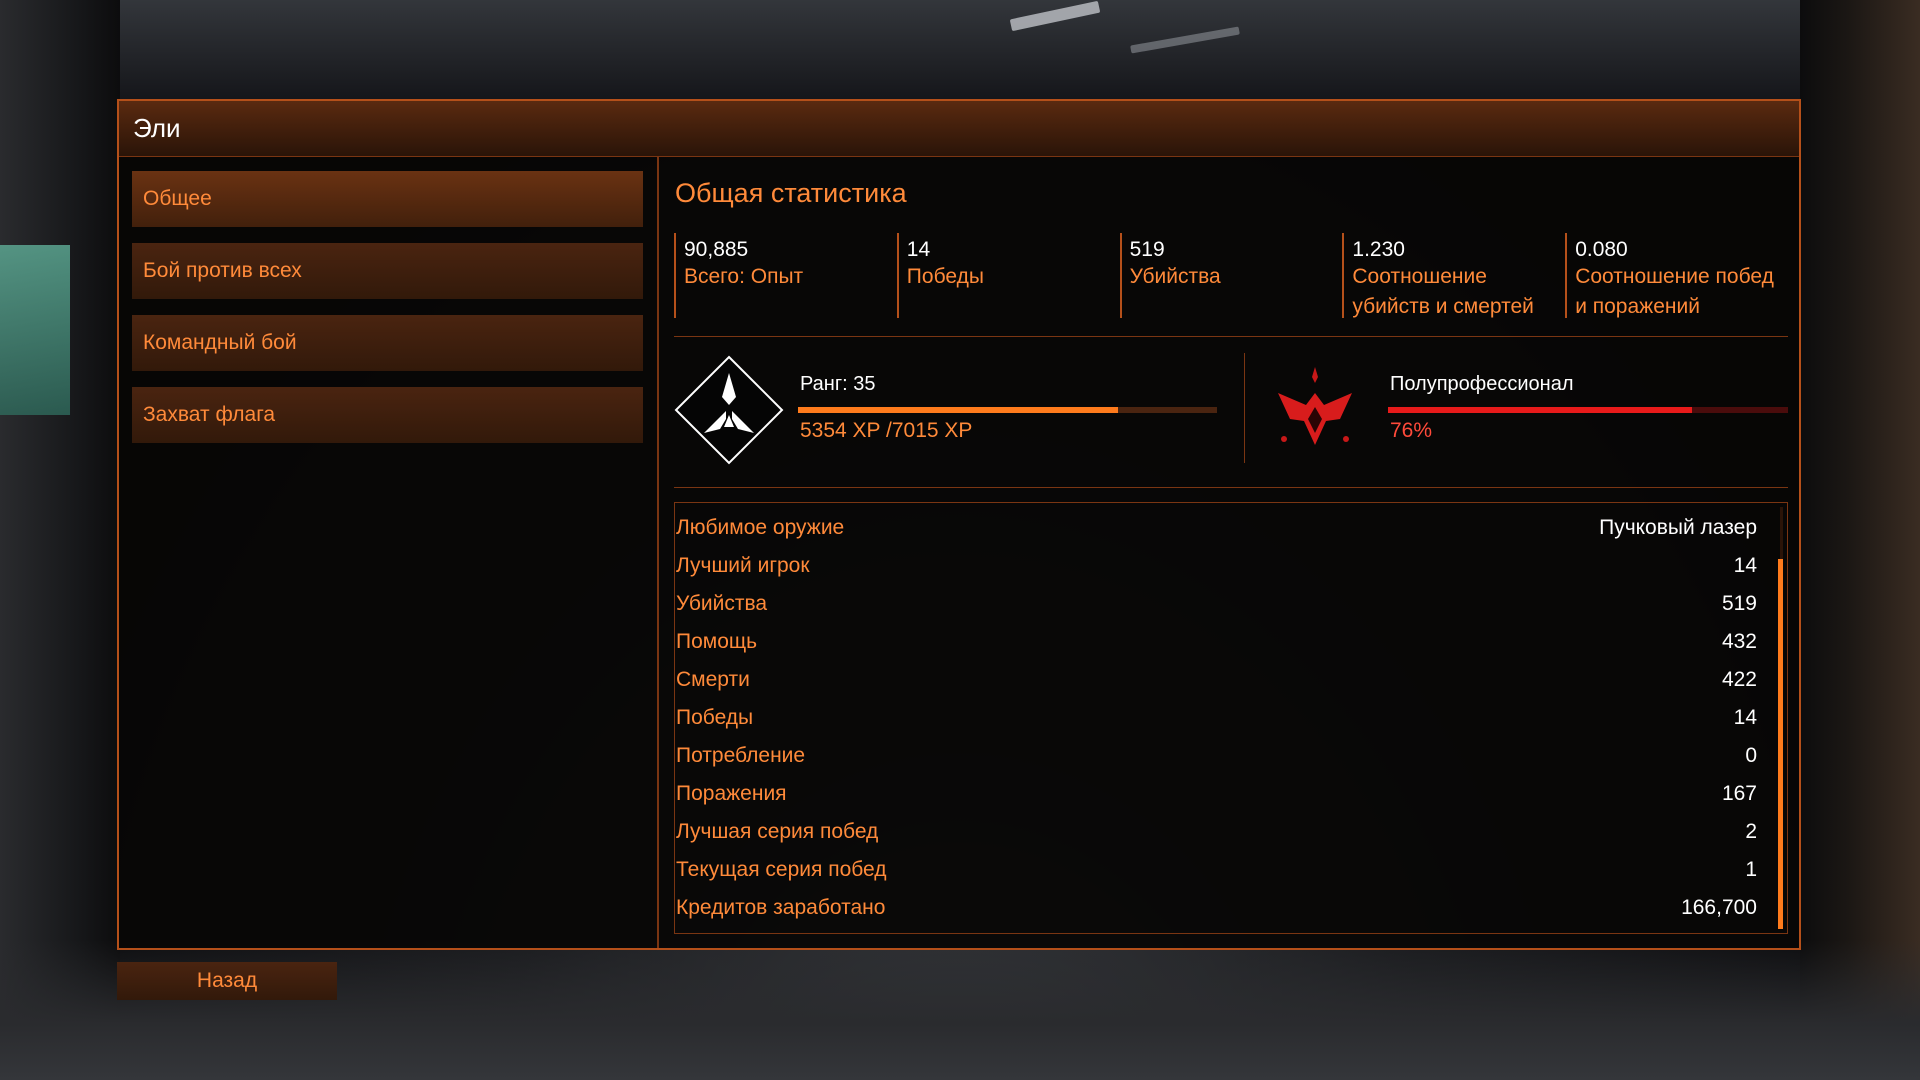  What do you see at coordinates (1674, 291) in the screenshot?
I see `summary-label: Соотношение побед и поражений` at bounding box center [1674, 291].